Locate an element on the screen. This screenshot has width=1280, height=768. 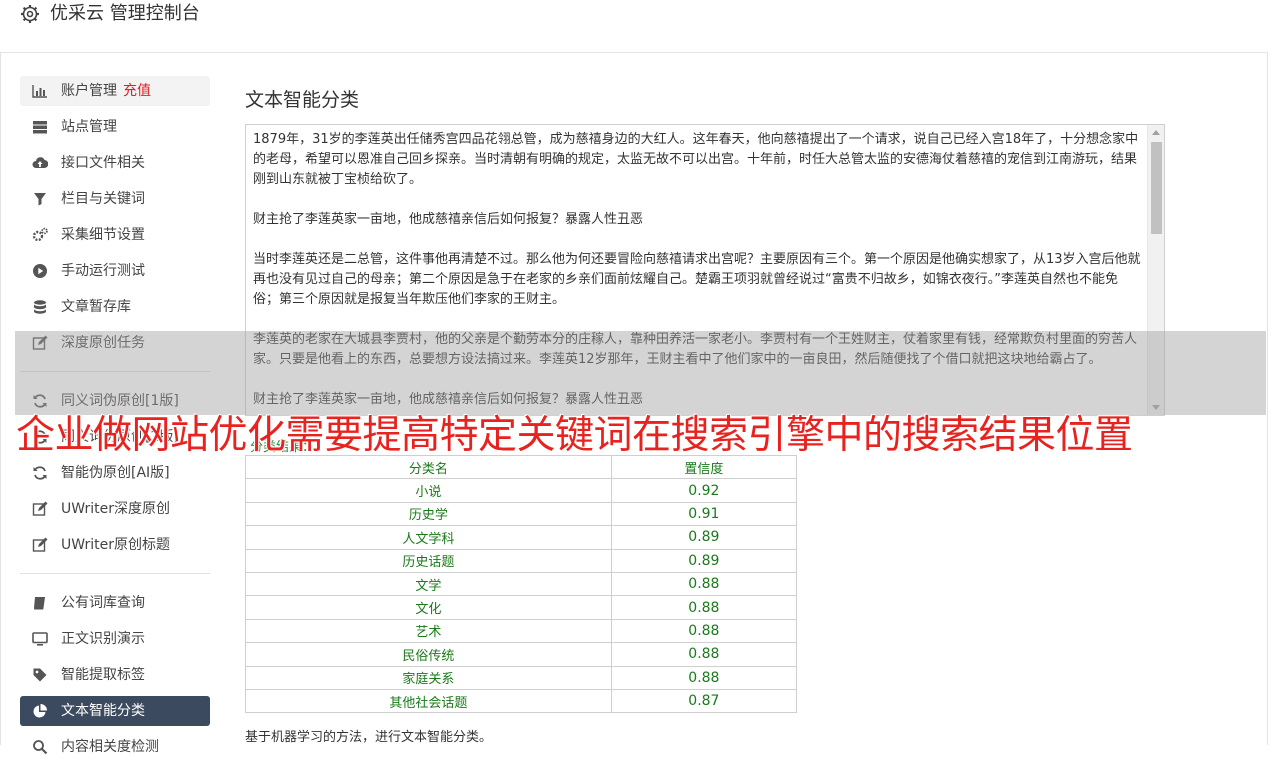
category-cell: 艺术 is located at coordinates (428, 631).